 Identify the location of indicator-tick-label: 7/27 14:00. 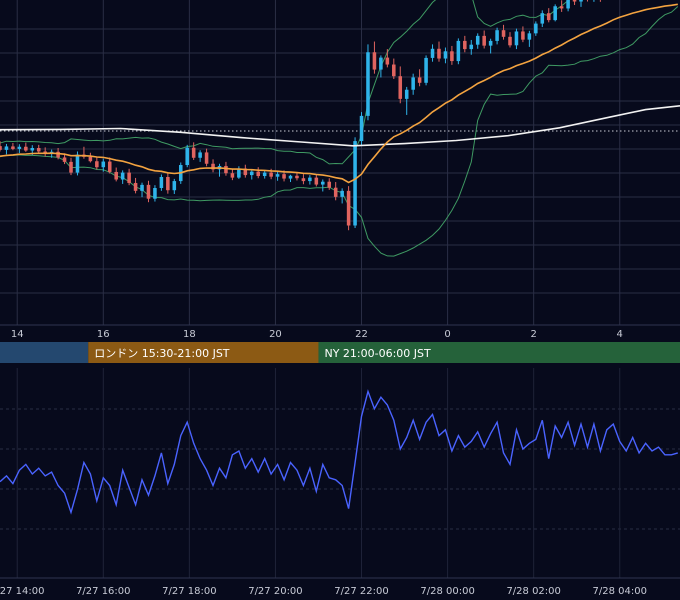
(22, 591).